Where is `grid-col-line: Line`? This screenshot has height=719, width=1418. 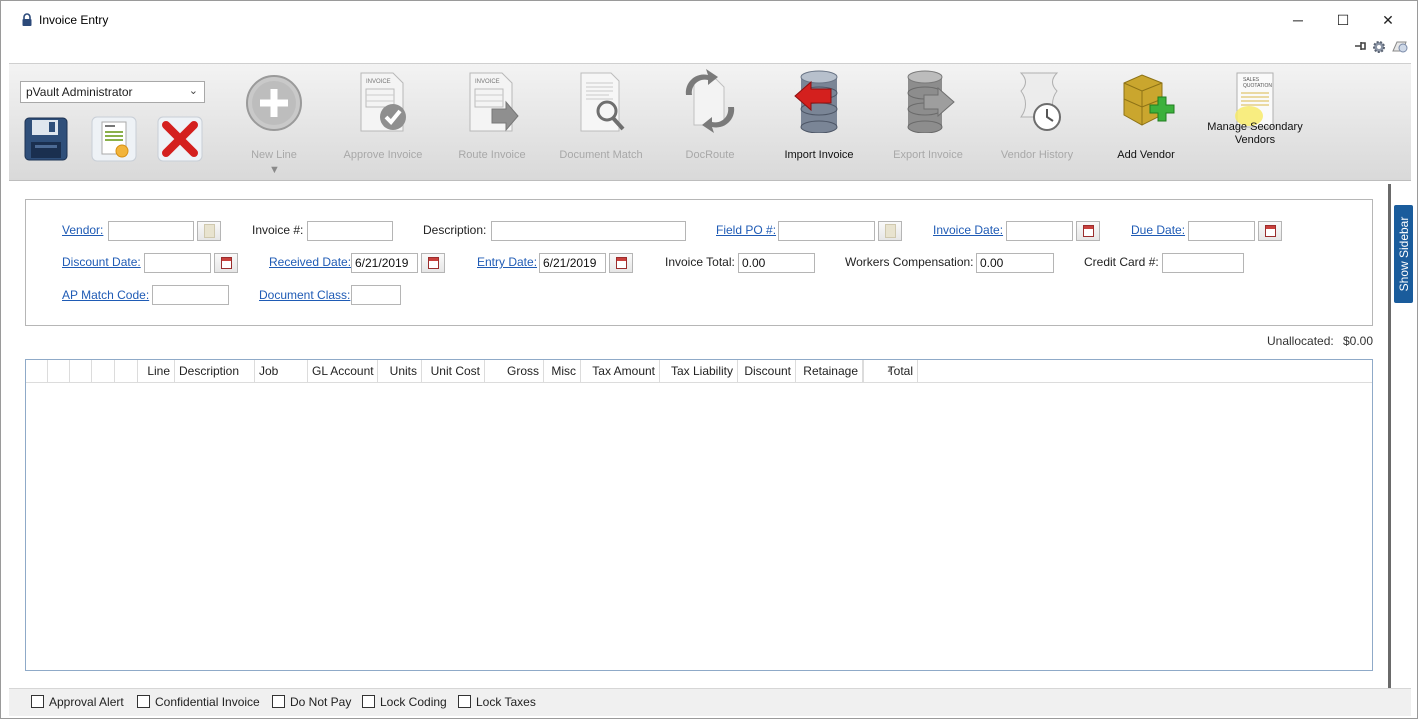 grid-col-line: Line is located at coordinates (156, 371).